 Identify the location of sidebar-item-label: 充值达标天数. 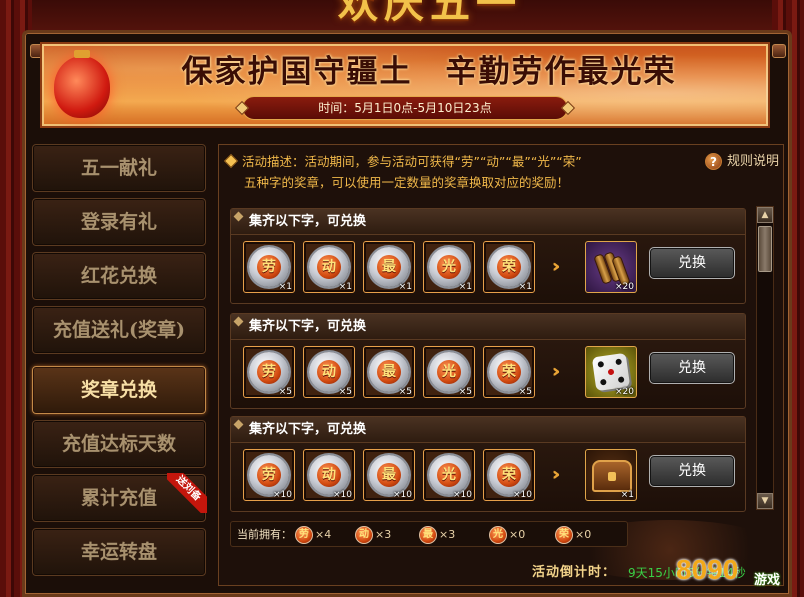
(118, 444).